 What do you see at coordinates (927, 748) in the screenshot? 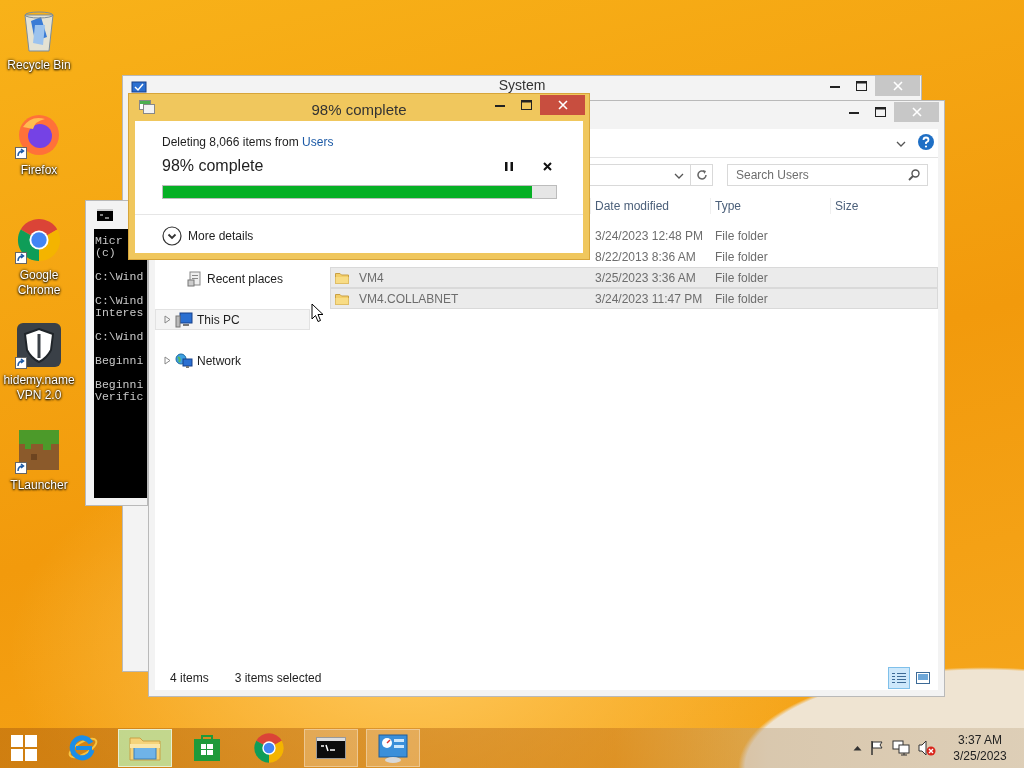
I see `speaker-icon` at bounding box center [927, 748].